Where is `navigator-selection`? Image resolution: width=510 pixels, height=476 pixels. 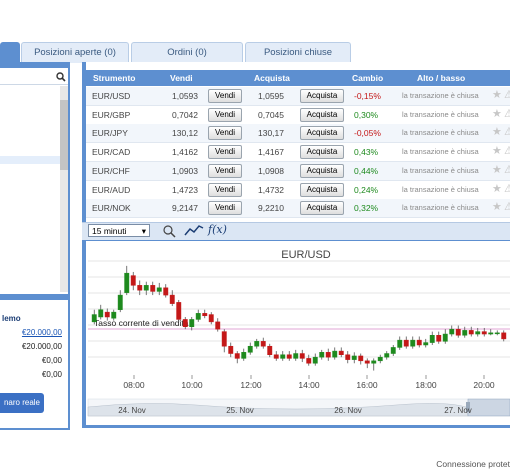 navigator-selection is located at coordinates (488, 407).